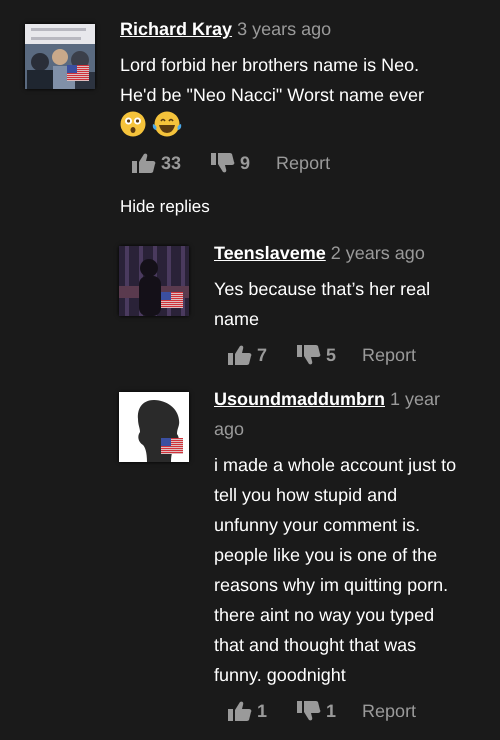  What do you see at coordinates (154, 427) in the screenshot?
I see `avatar-icon` at bounding box center [154, 427].